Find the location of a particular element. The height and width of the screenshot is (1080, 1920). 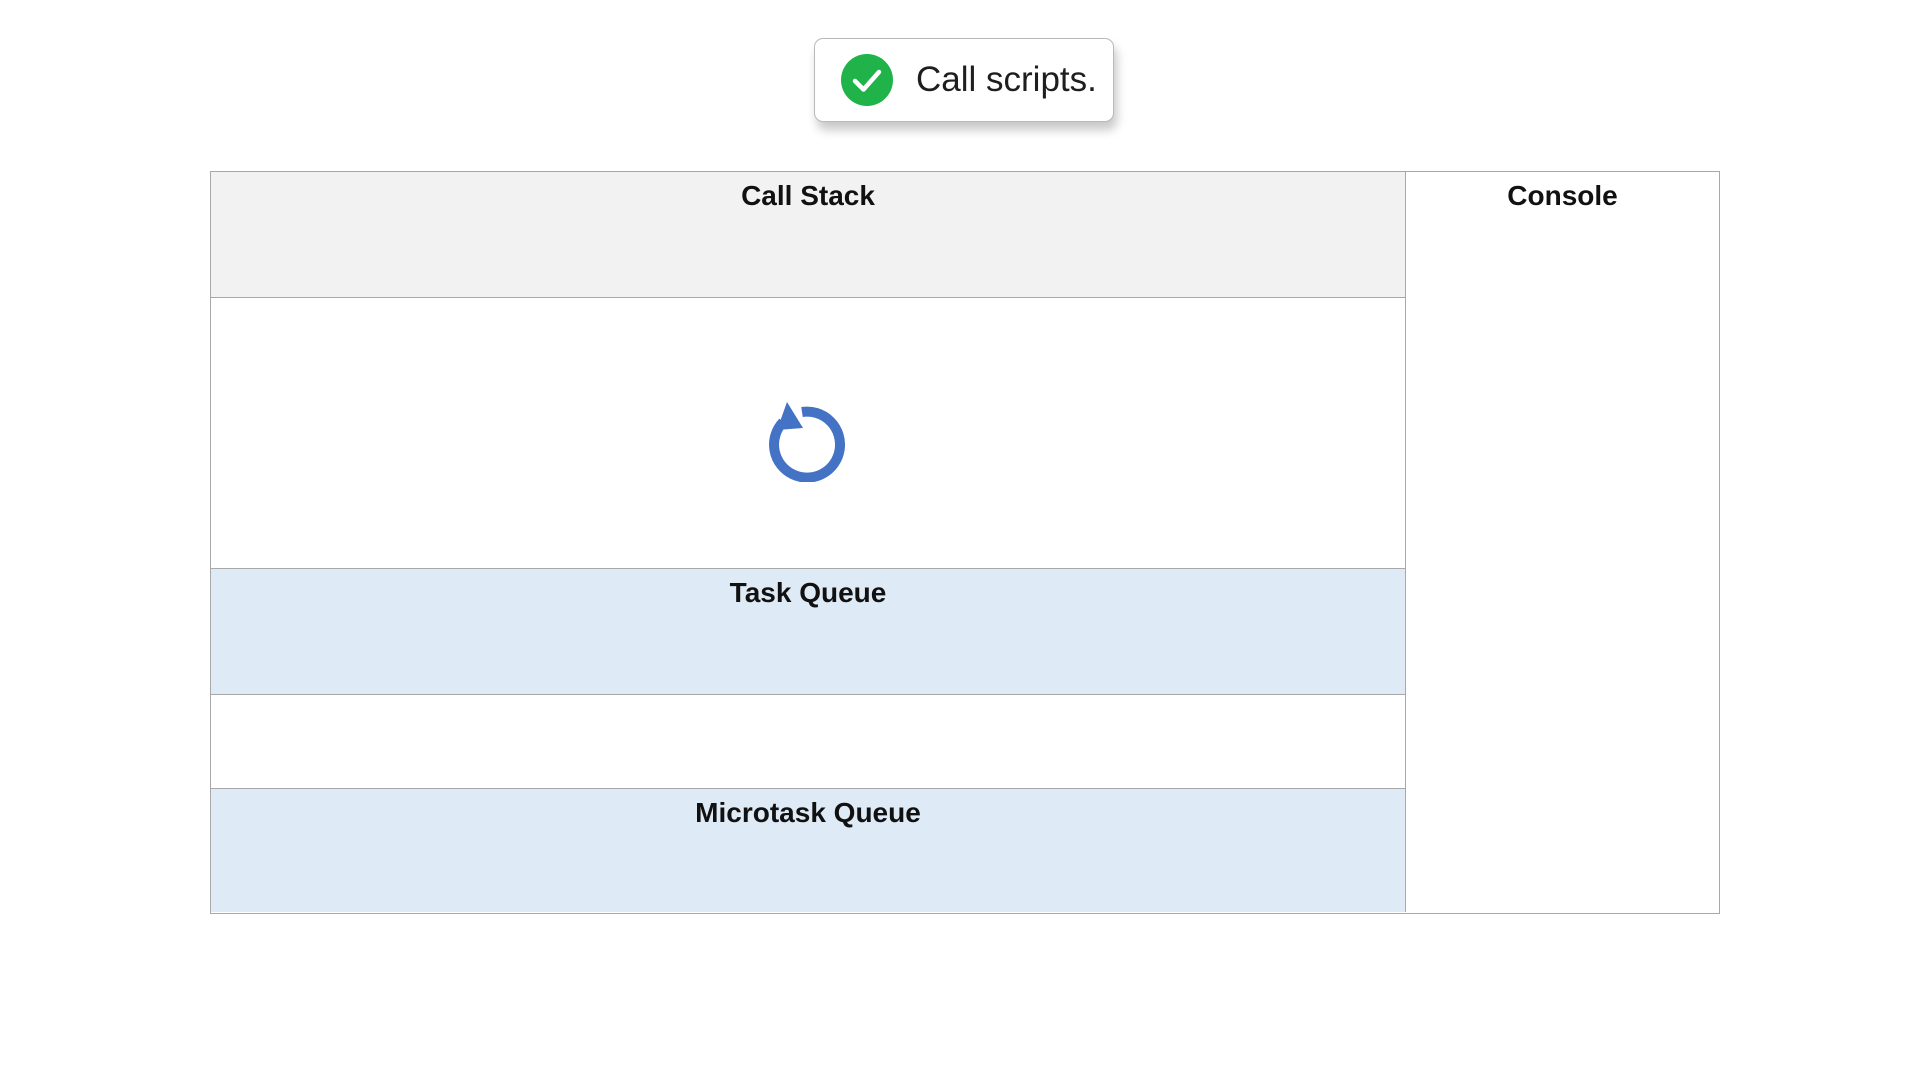

check-circle-icon is located at coordinates (867, 80).